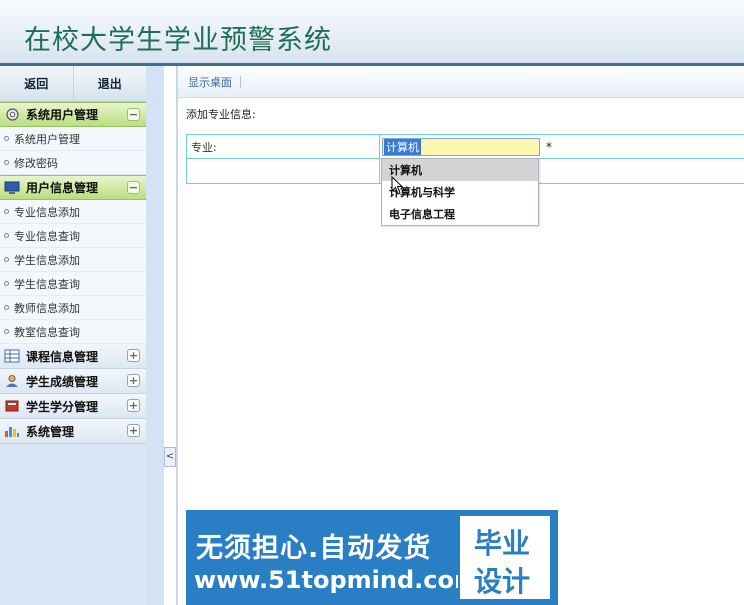 The image size is (744, 605). Describe the element at coordinates (502, 543) in the screenshot. I see `banner-badge-line1: 毕业` at that location.